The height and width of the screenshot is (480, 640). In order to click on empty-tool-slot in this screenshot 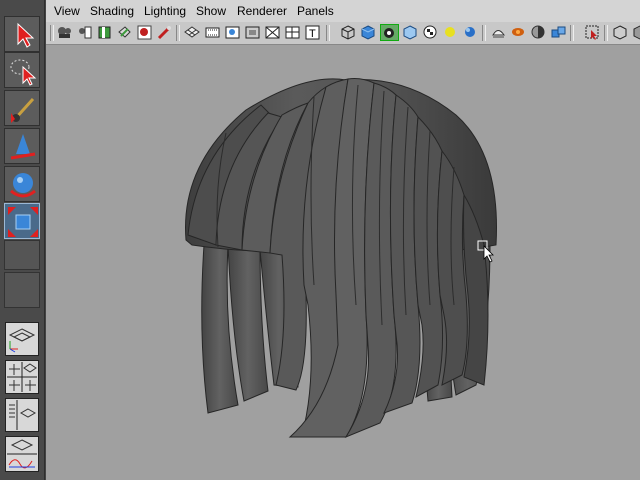, I will do `click(22, 255)`.